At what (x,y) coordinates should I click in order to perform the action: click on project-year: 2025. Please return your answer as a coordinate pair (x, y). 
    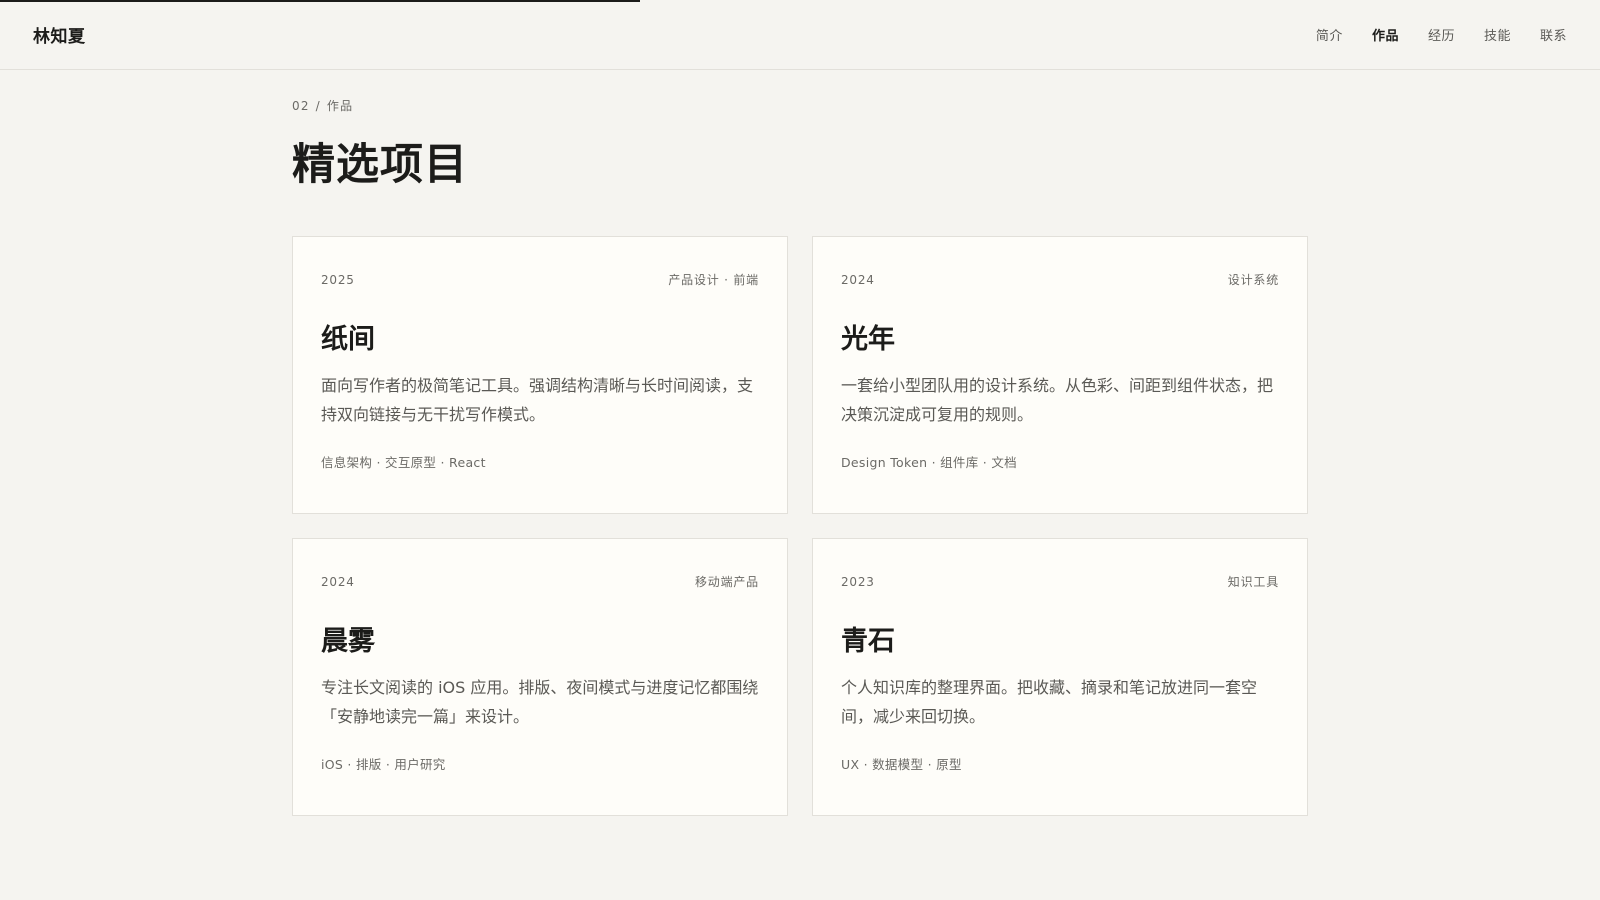
    Looking at the image, I should click on (338, 279).